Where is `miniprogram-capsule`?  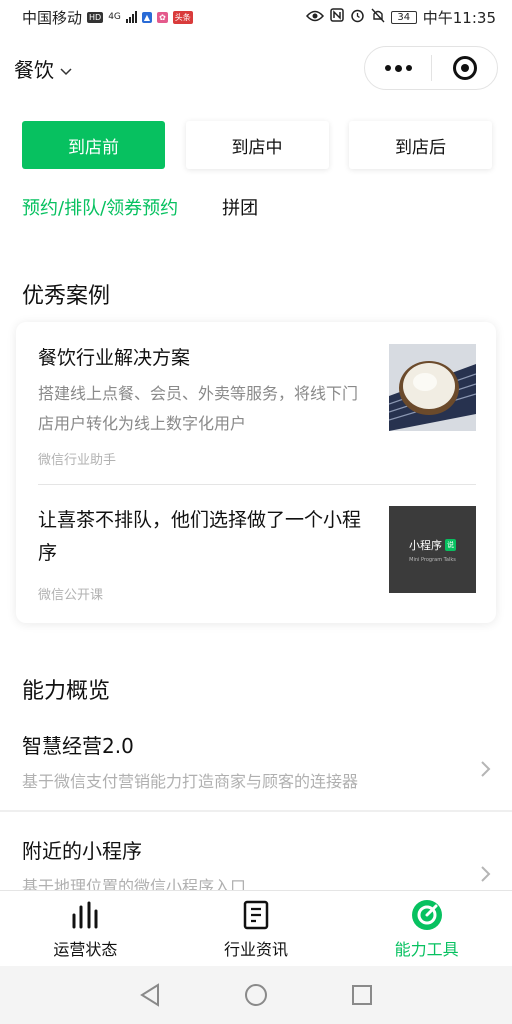 miniprogram-capsule is located at coordinates (431, 68).